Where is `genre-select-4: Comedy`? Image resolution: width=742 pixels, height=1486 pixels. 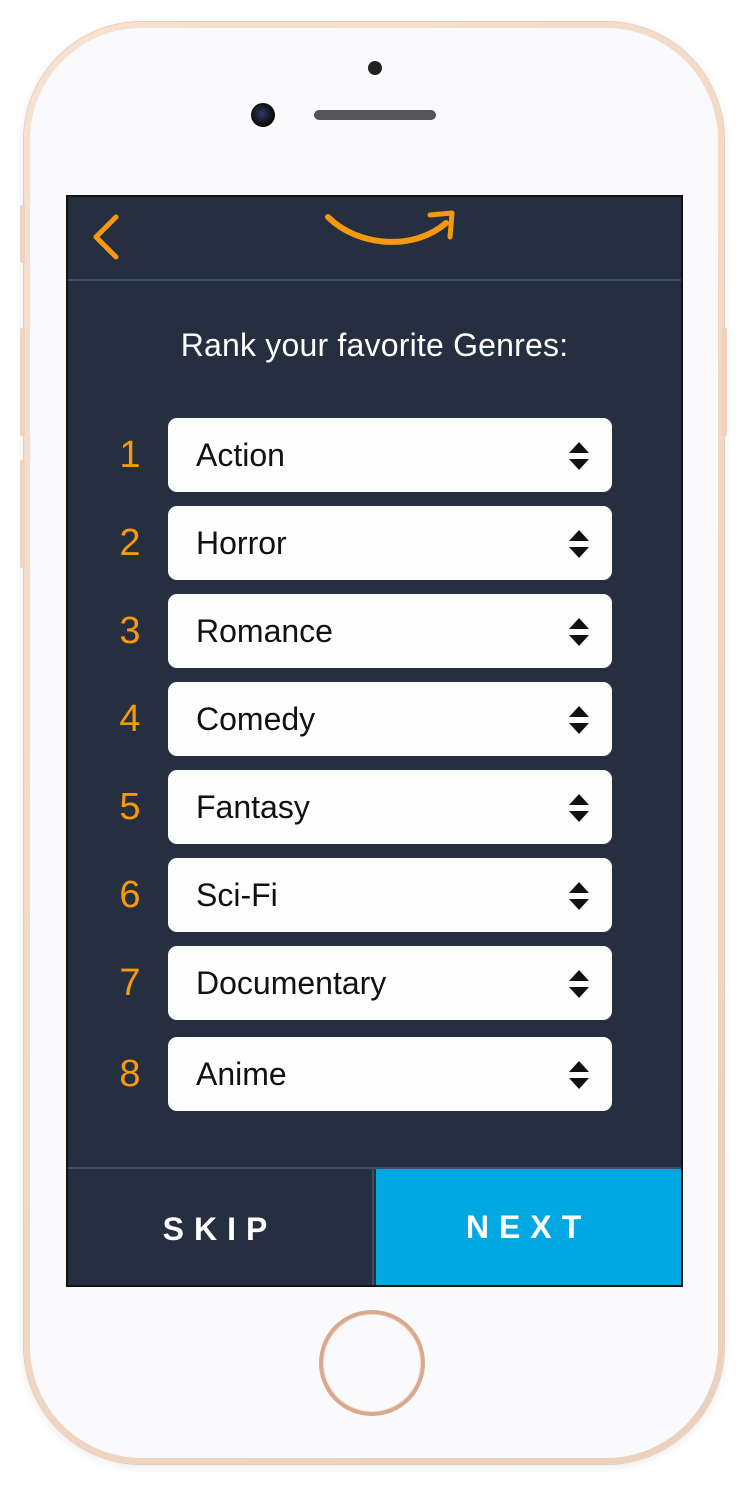 genre-select-4: Comedy is located at coordinates (390, 719).